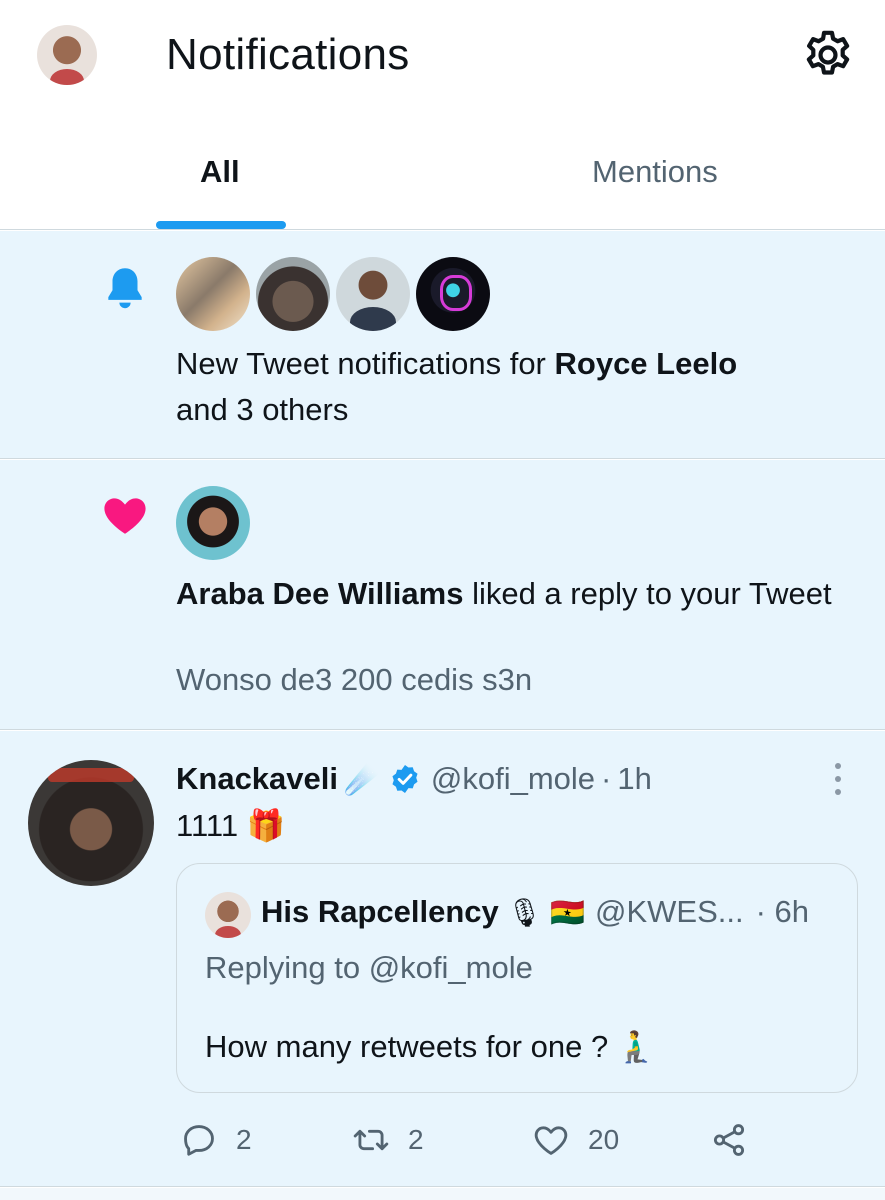 The width and height of the screenshot is (885, 1200). I want to click on settings-gear-icon, so click(828, 55).